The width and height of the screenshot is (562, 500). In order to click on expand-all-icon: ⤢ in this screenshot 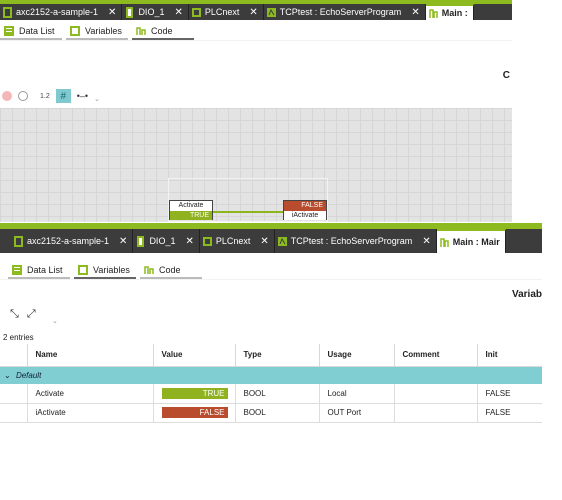, I will do `click(31, 314)`.